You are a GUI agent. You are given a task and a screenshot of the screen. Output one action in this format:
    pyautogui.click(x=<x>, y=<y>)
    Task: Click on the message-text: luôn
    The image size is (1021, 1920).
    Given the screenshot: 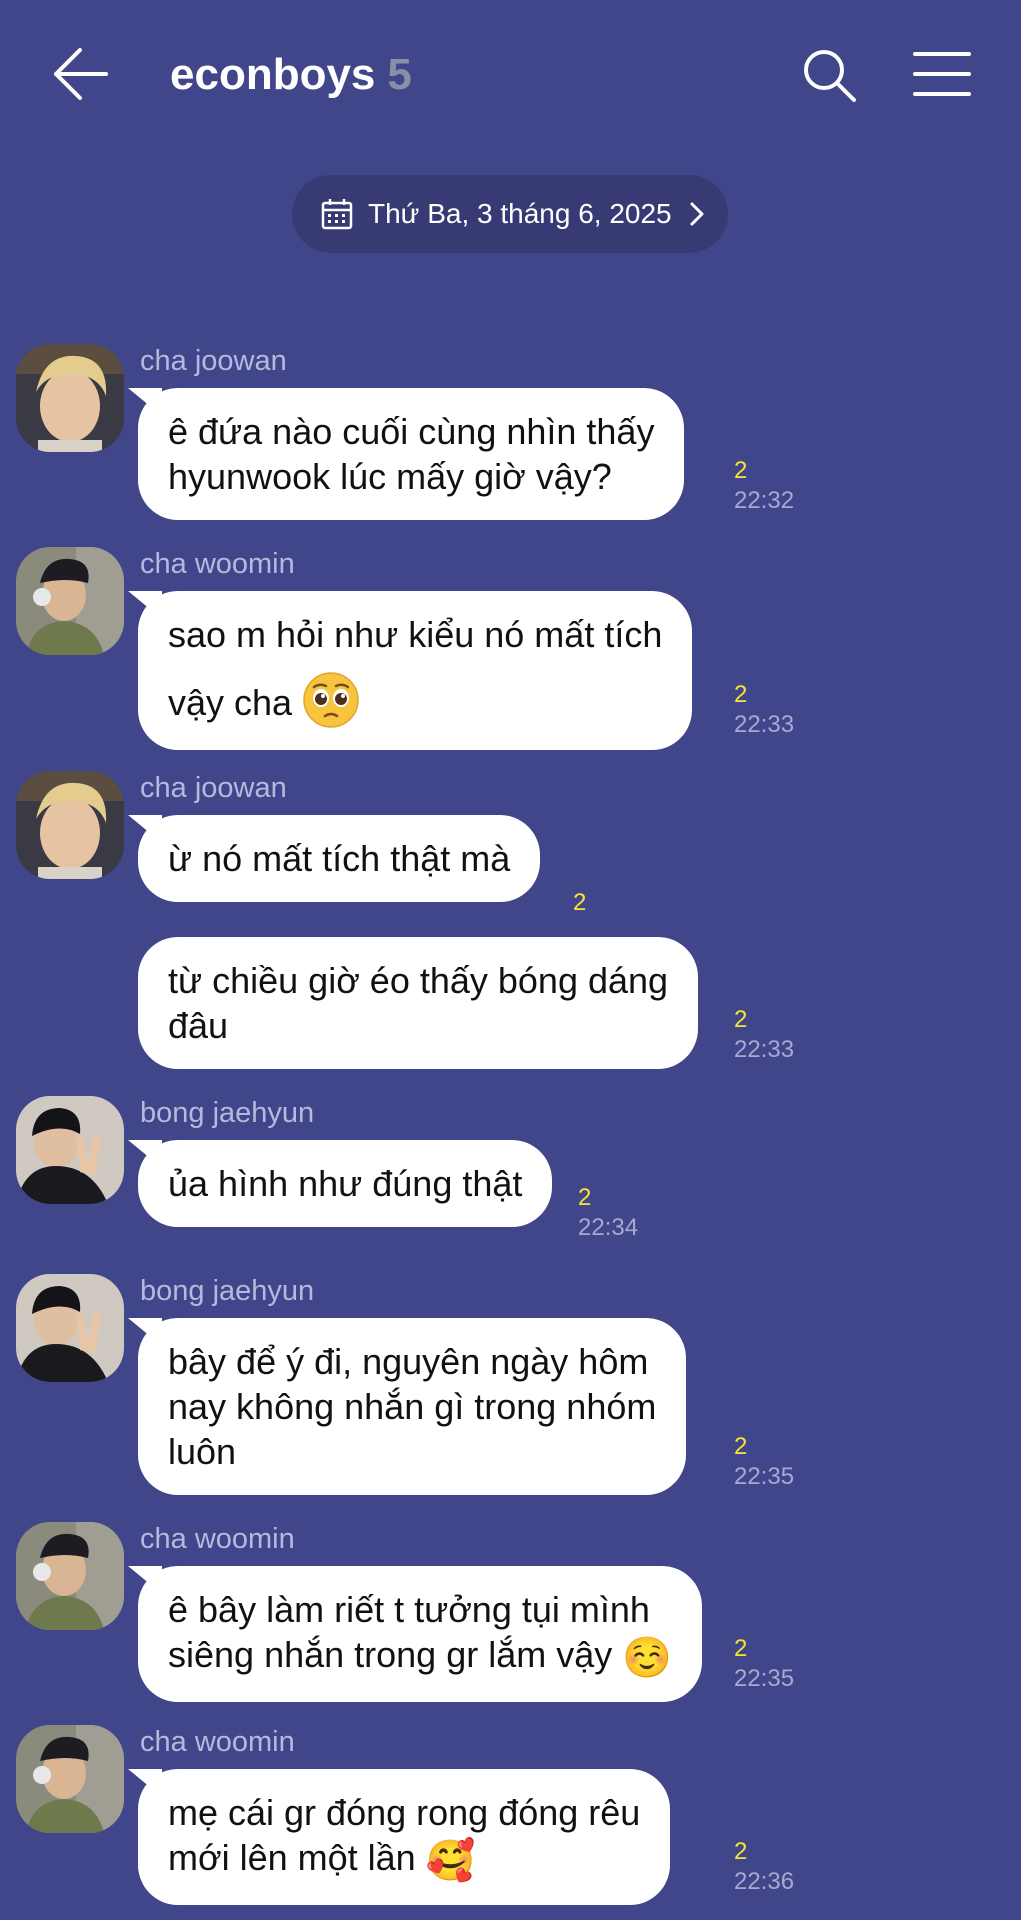 What is the action you would take?
    pyautogui.click(x=202, y=1451)
    